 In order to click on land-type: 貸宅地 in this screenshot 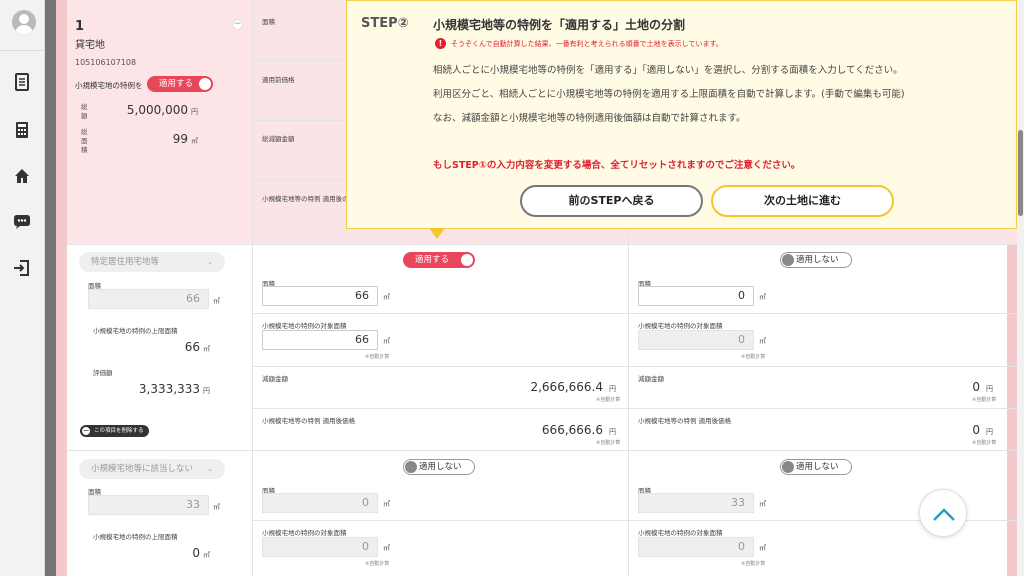, I will do `click(90, 45)`.